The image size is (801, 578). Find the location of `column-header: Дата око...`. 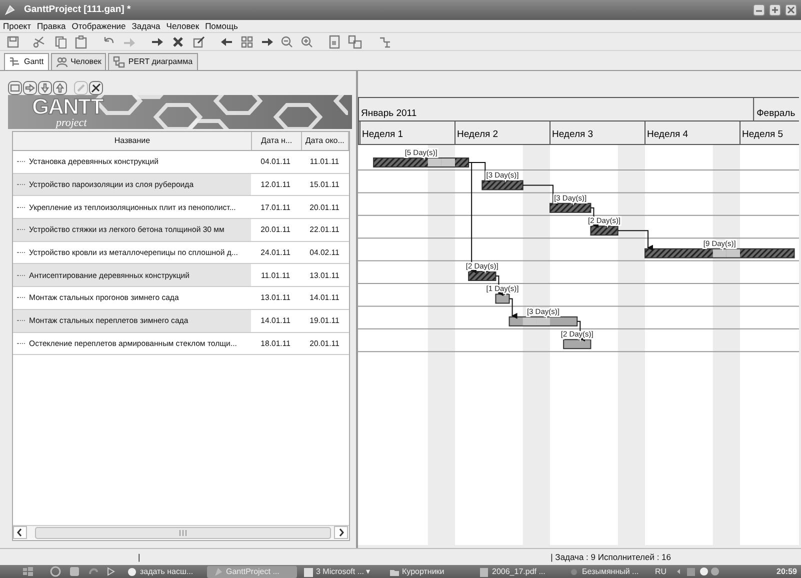

column-header: Дата око... is located at coordinates (326, 141).